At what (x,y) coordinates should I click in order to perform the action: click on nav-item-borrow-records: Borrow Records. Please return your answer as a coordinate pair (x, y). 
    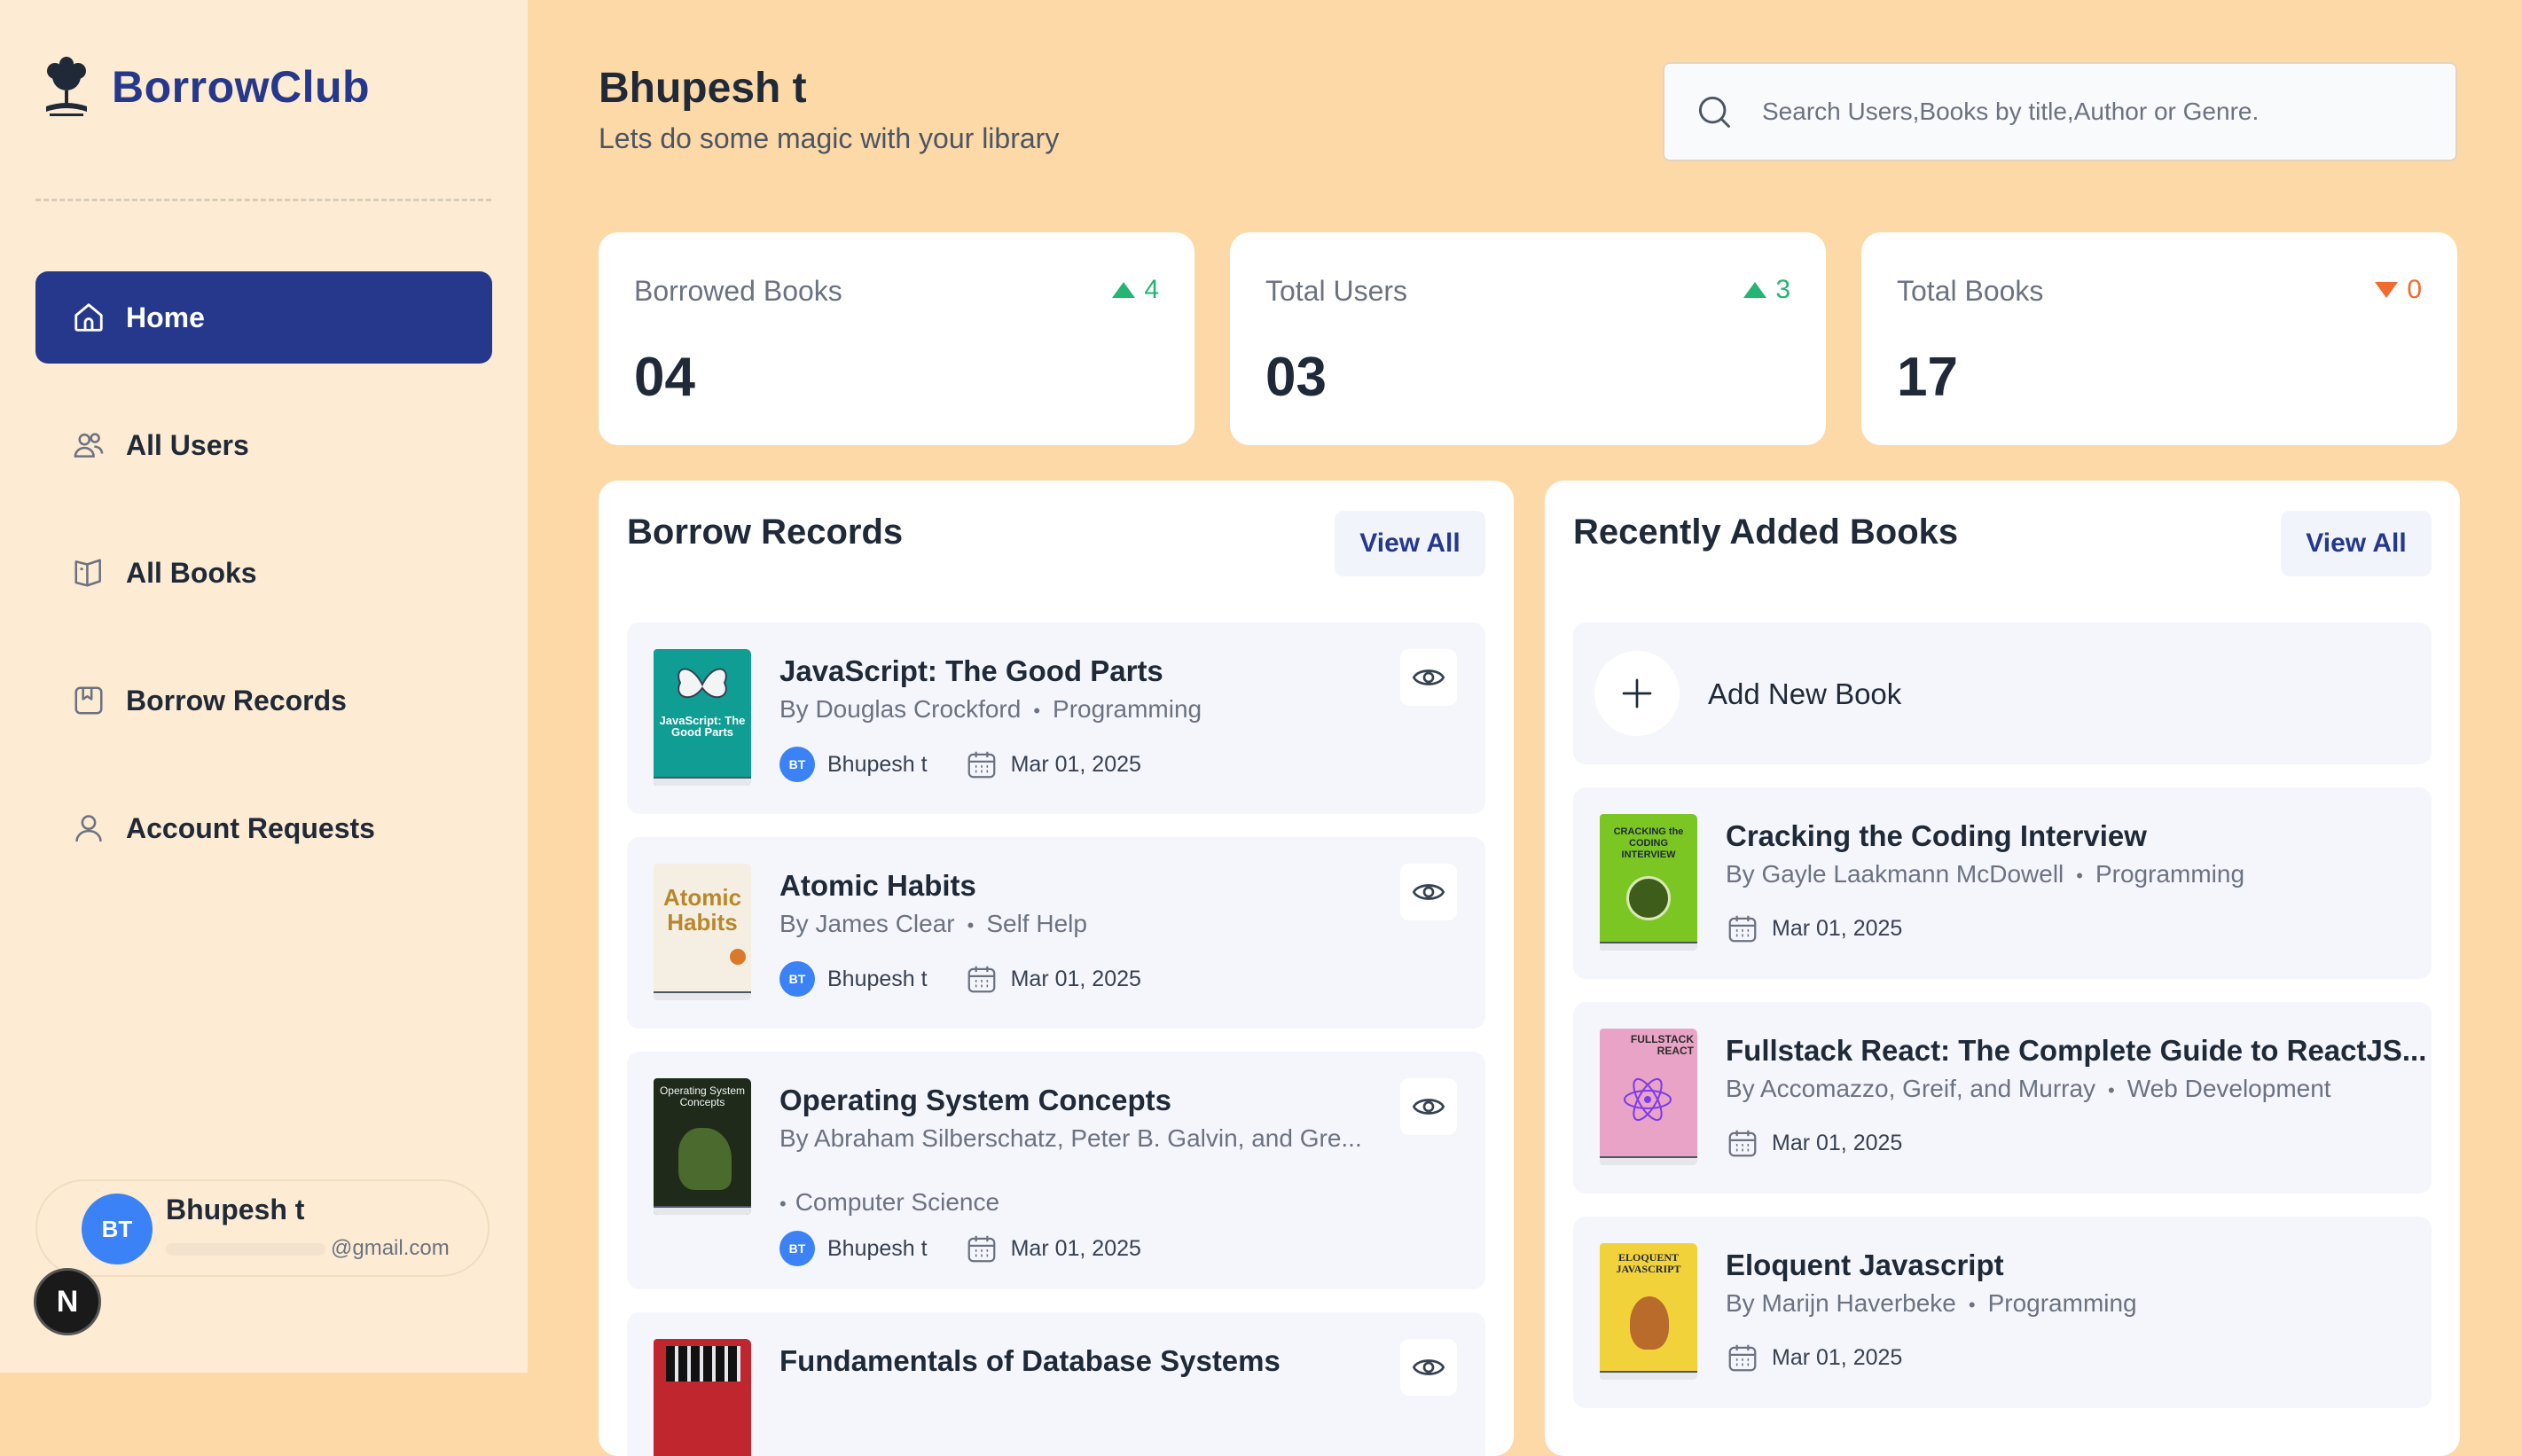
    Looking at the image, I should click on (263, 700).